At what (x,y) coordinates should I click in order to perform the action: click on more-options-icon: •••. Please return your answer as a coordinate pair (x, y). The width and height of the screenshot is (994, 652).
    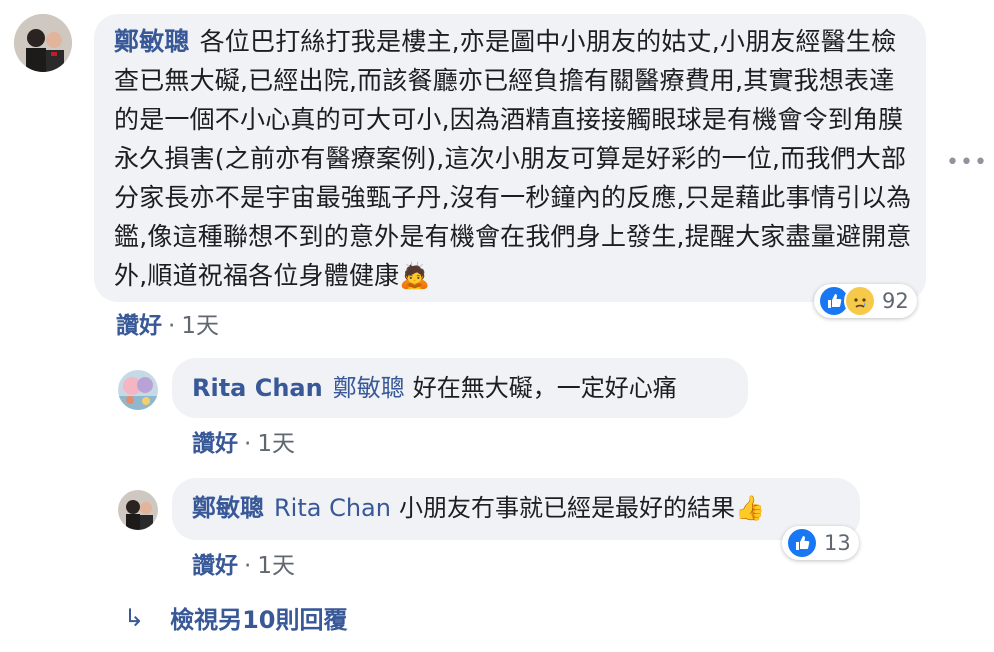
    Looking at the image, I should click on (967, 162).